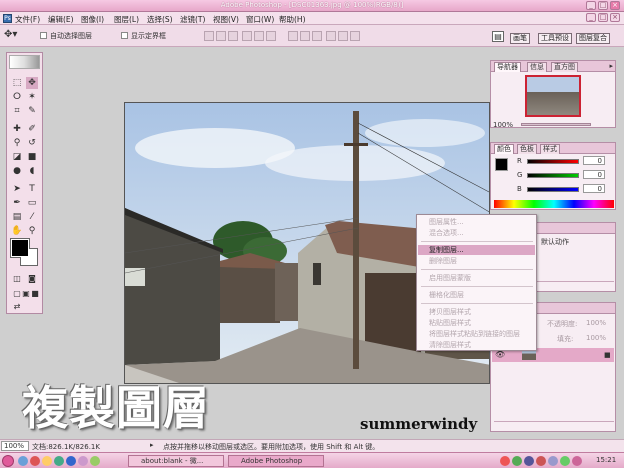 The image size is (624, 468). What do you see at coordinates (15, 446) in the screenshot?
I see `status-zoom-field: 100%` at bounding box center [15, 446].